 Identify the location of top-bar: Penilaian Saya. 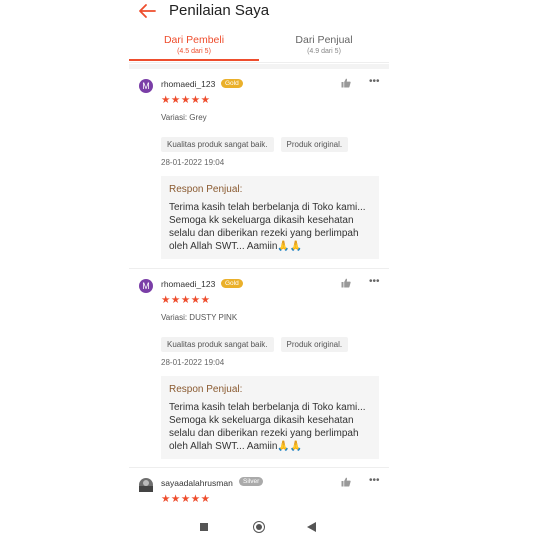
(259, 12).